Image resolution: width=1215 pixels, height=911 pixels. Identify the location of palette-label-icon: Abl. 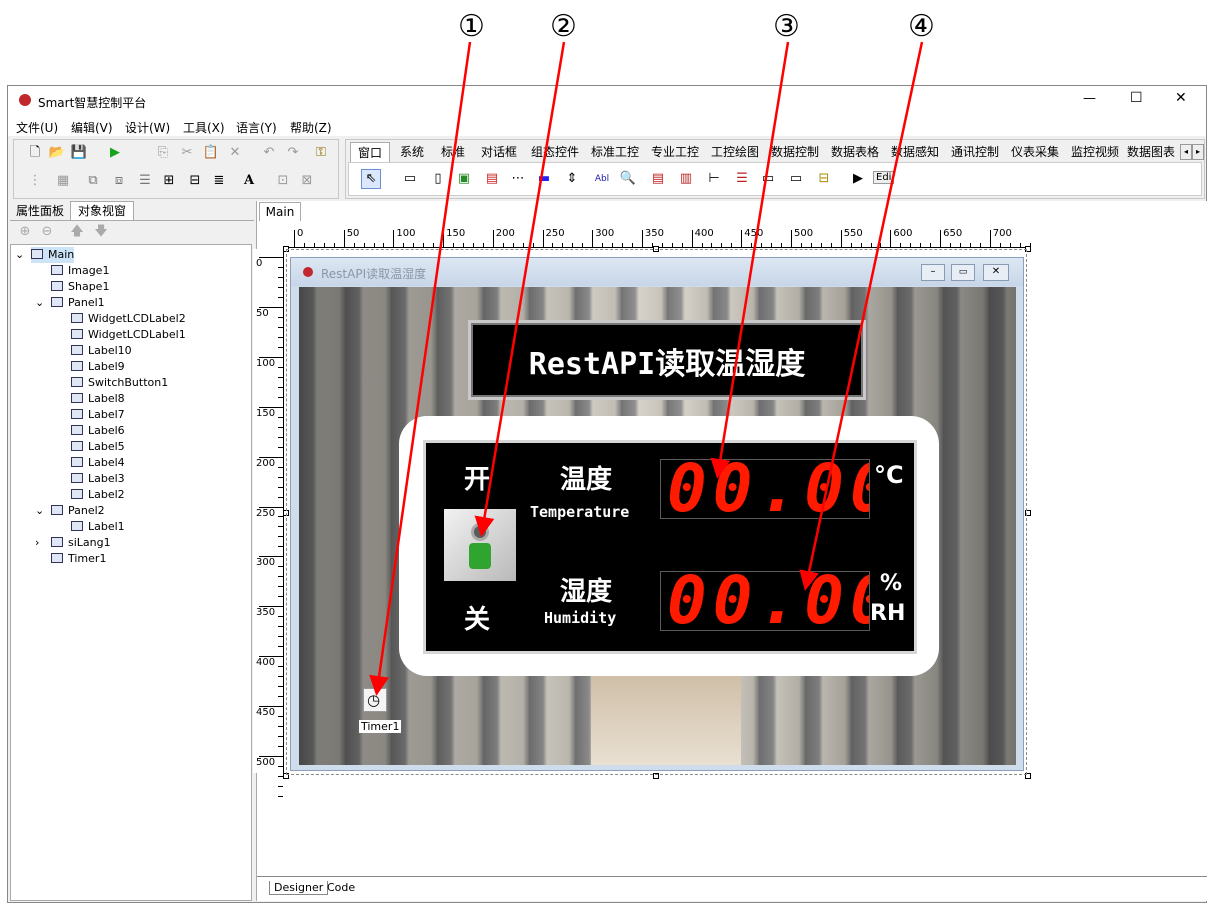
(602, 179).